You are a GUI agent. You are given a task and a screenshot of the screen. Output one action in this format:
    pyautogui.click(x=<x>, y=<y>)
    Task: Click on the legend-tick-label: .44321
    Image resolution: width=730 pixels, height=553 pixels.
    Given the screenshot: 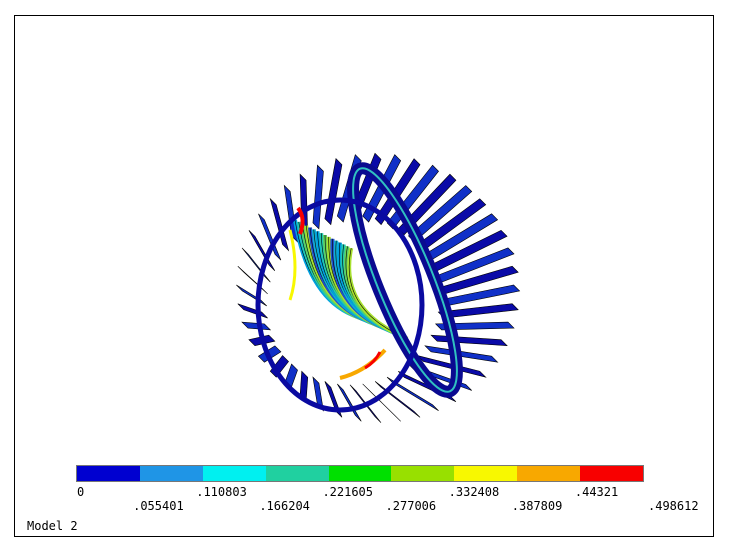 What is the action you would take?
    pyautogui.click(x=596, y=492)
    